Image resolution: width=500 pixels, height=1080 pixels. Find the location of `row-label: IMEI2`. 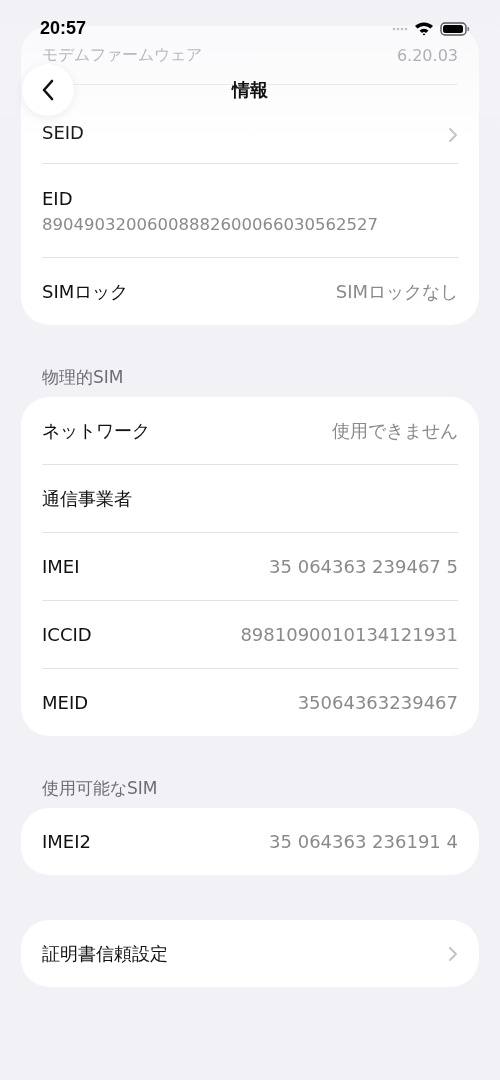

row-label: IMEI2 is located at coordinates (66, 841).